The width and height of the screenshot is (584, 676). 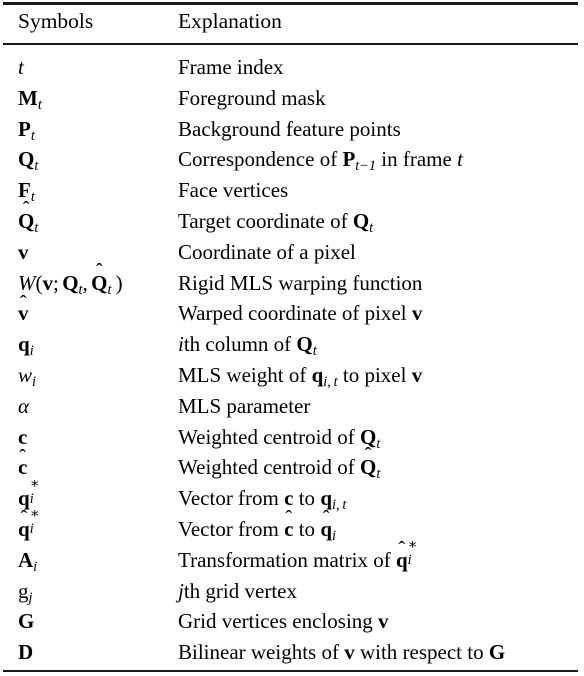 I want to click on table-row: wi MLS weight of qi, t to pixel v, so click(x=292, y=375).